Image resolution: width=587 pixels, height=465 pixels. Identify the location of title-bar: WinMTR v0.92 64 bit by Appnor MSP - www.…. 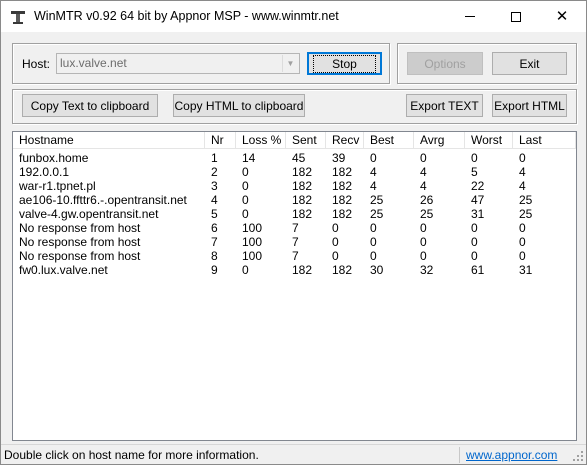
(293, 16).